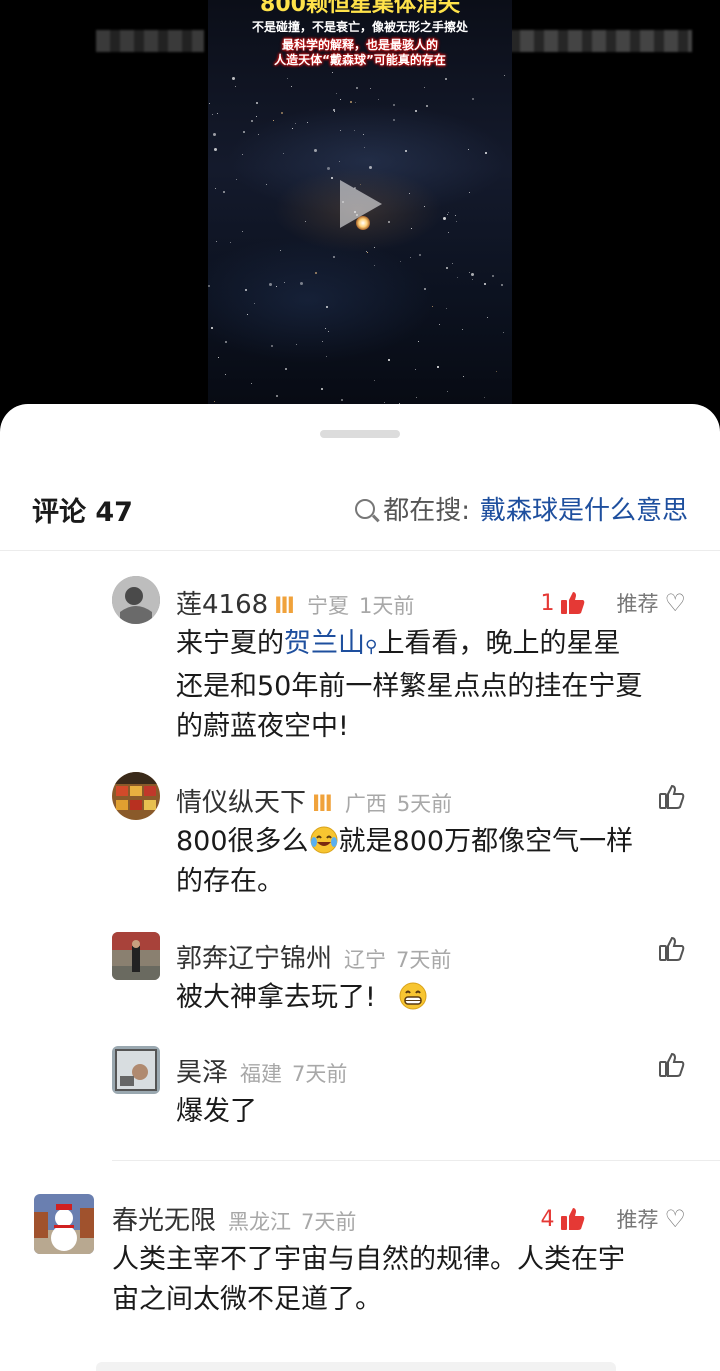 The width and height of the screenshot is (720, 1371). I want to click on comment-actions, so click(672, 1065).